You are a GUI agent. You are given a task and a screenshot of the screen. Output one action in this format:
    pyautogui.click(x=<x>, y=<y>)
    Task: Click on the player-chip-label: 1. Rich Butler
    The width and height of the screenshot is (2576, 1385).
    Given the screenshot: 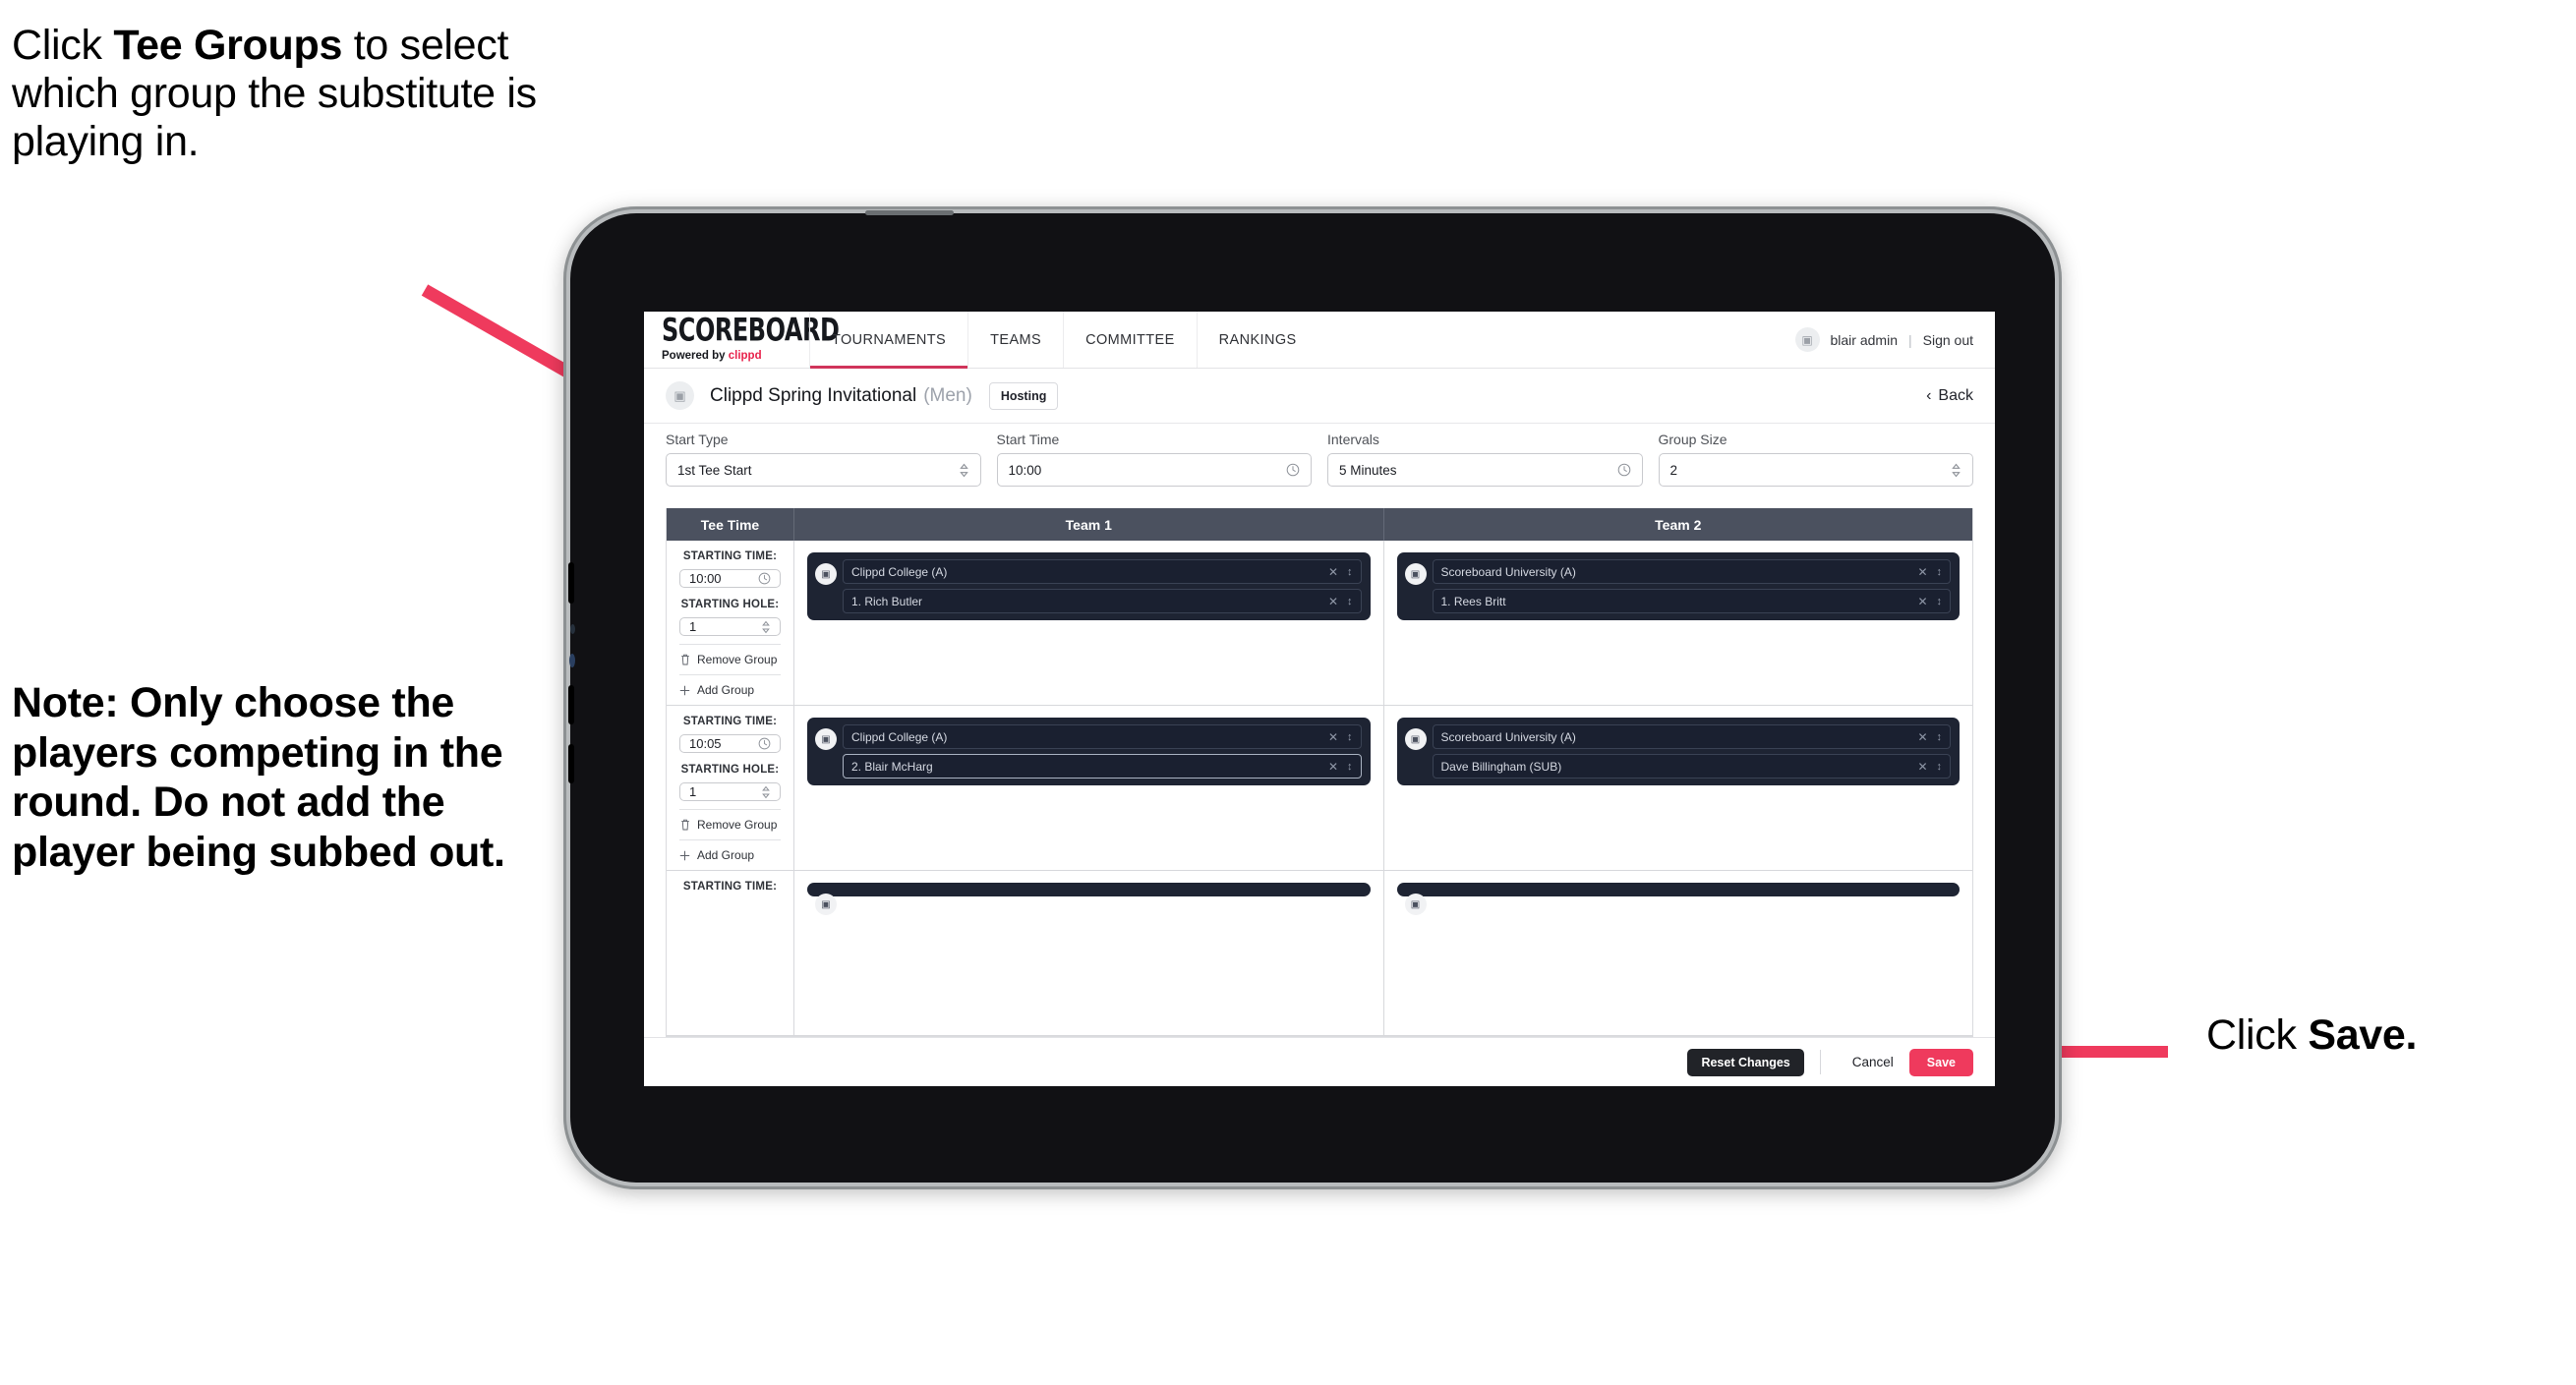 What is the action you would take?
    pyautogui.click(x=887, y=601)
    